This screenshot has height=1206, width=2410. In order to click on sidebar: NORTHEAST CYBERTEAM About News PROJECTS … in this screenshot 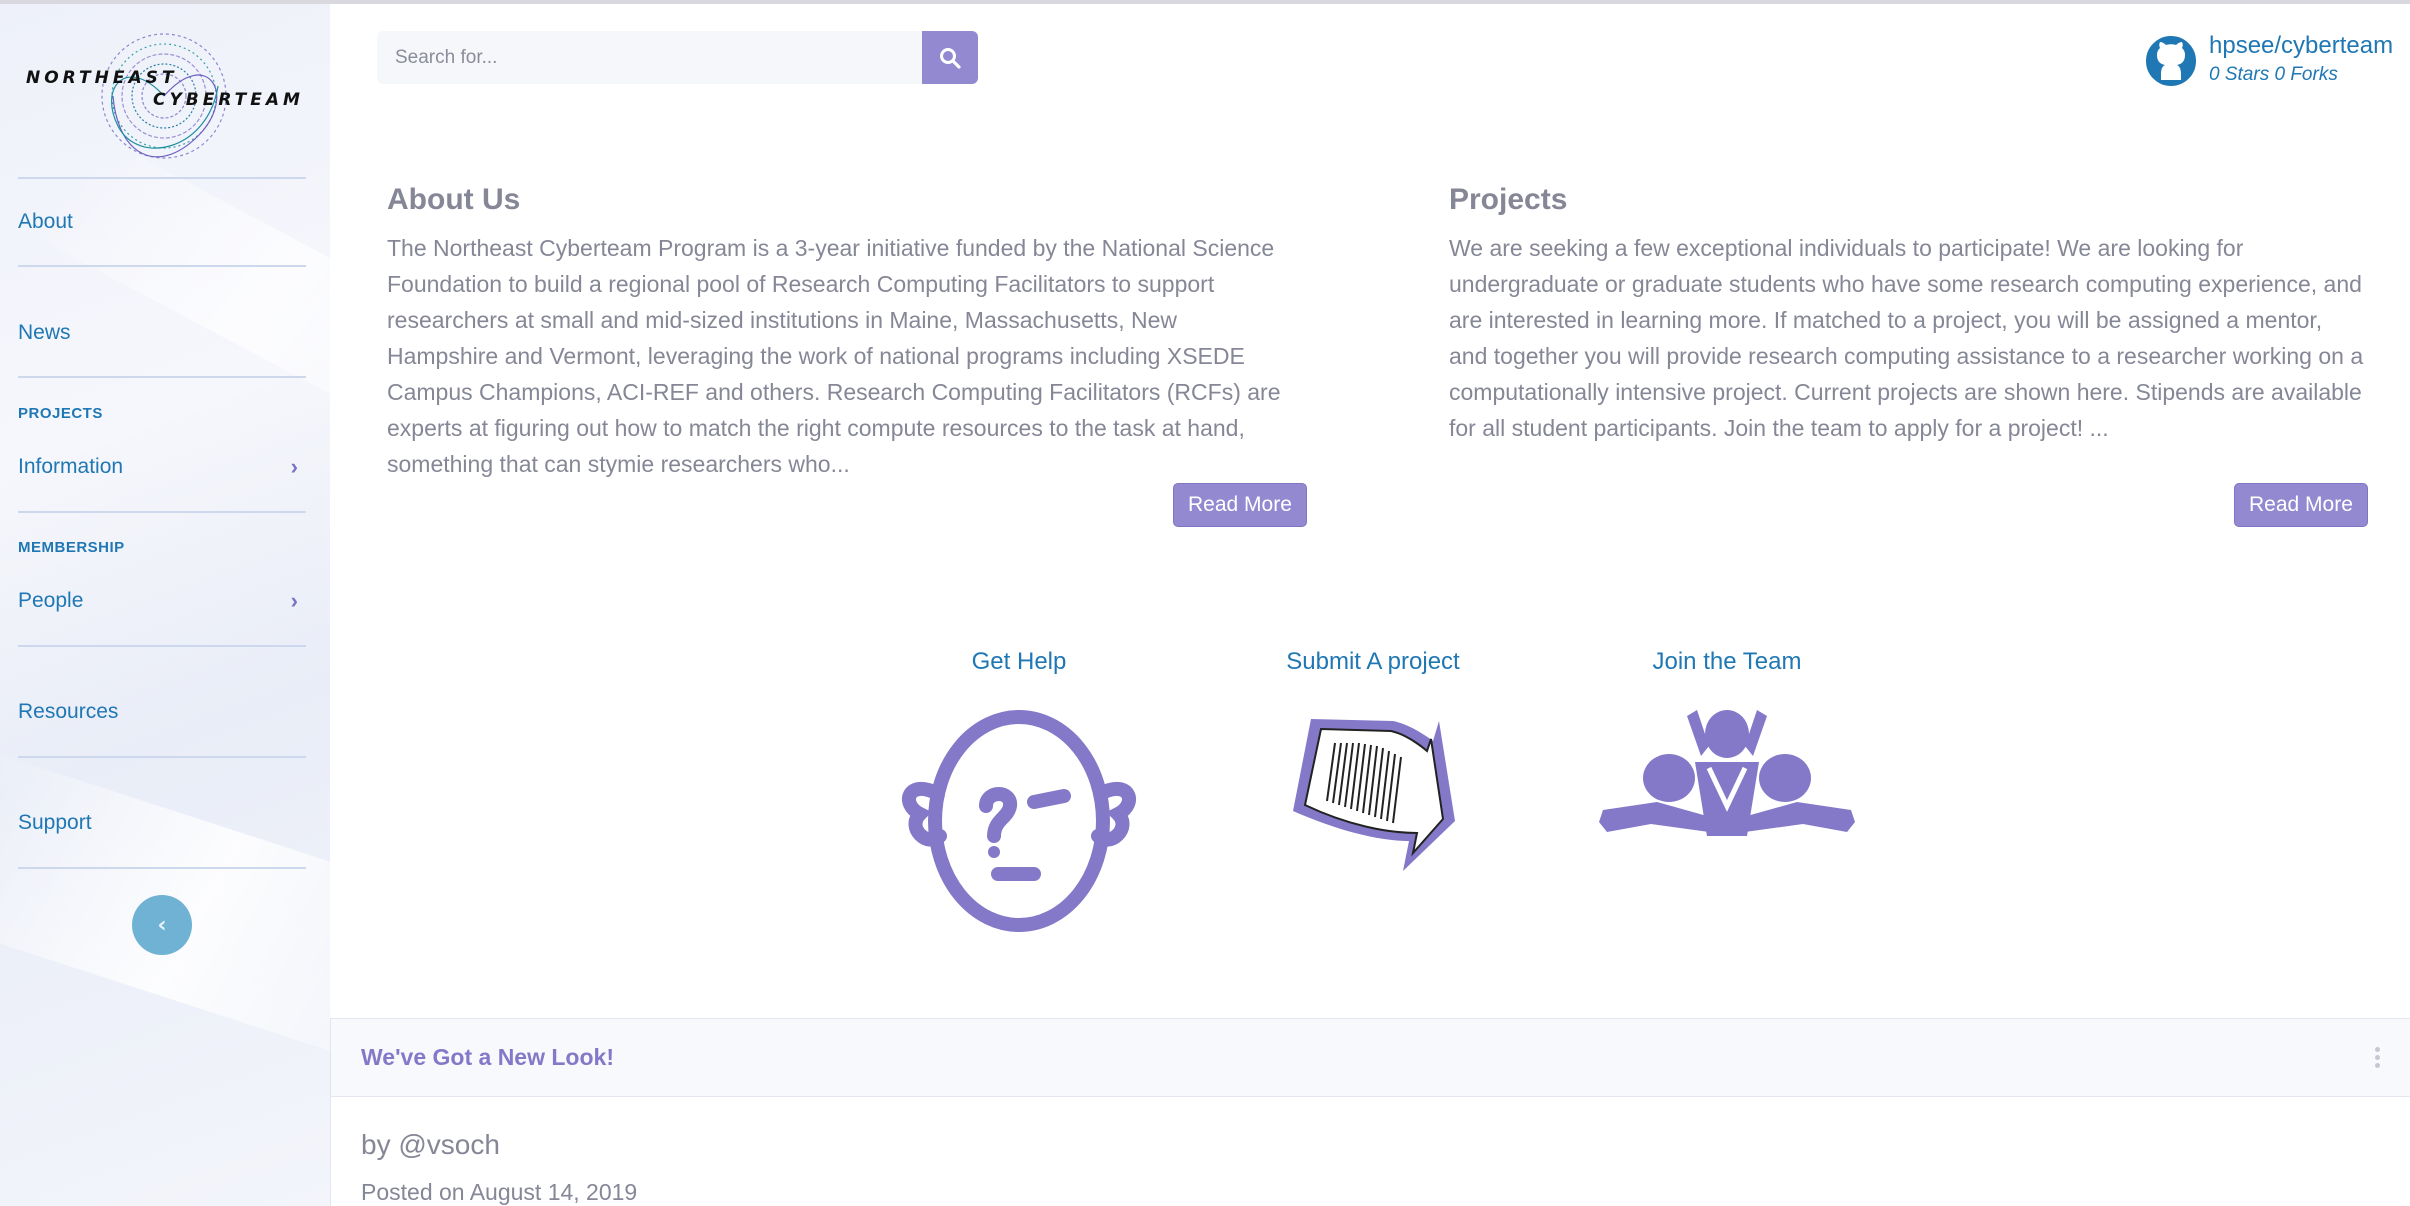, I will do `click(165, 605)`.